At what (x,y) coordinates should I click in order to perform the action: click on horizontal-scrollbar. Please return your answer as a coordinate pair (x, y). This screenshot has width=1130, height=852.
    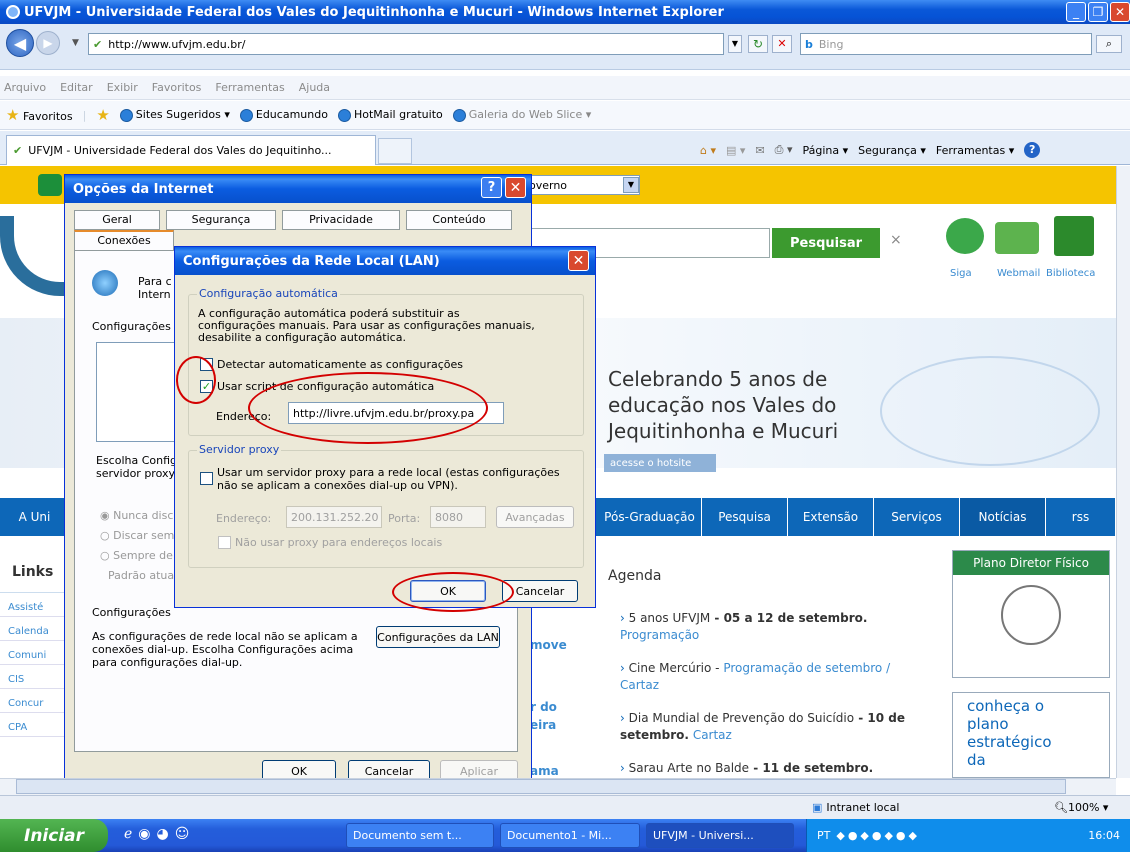
    Looking at the image, I should click on (558, 786).